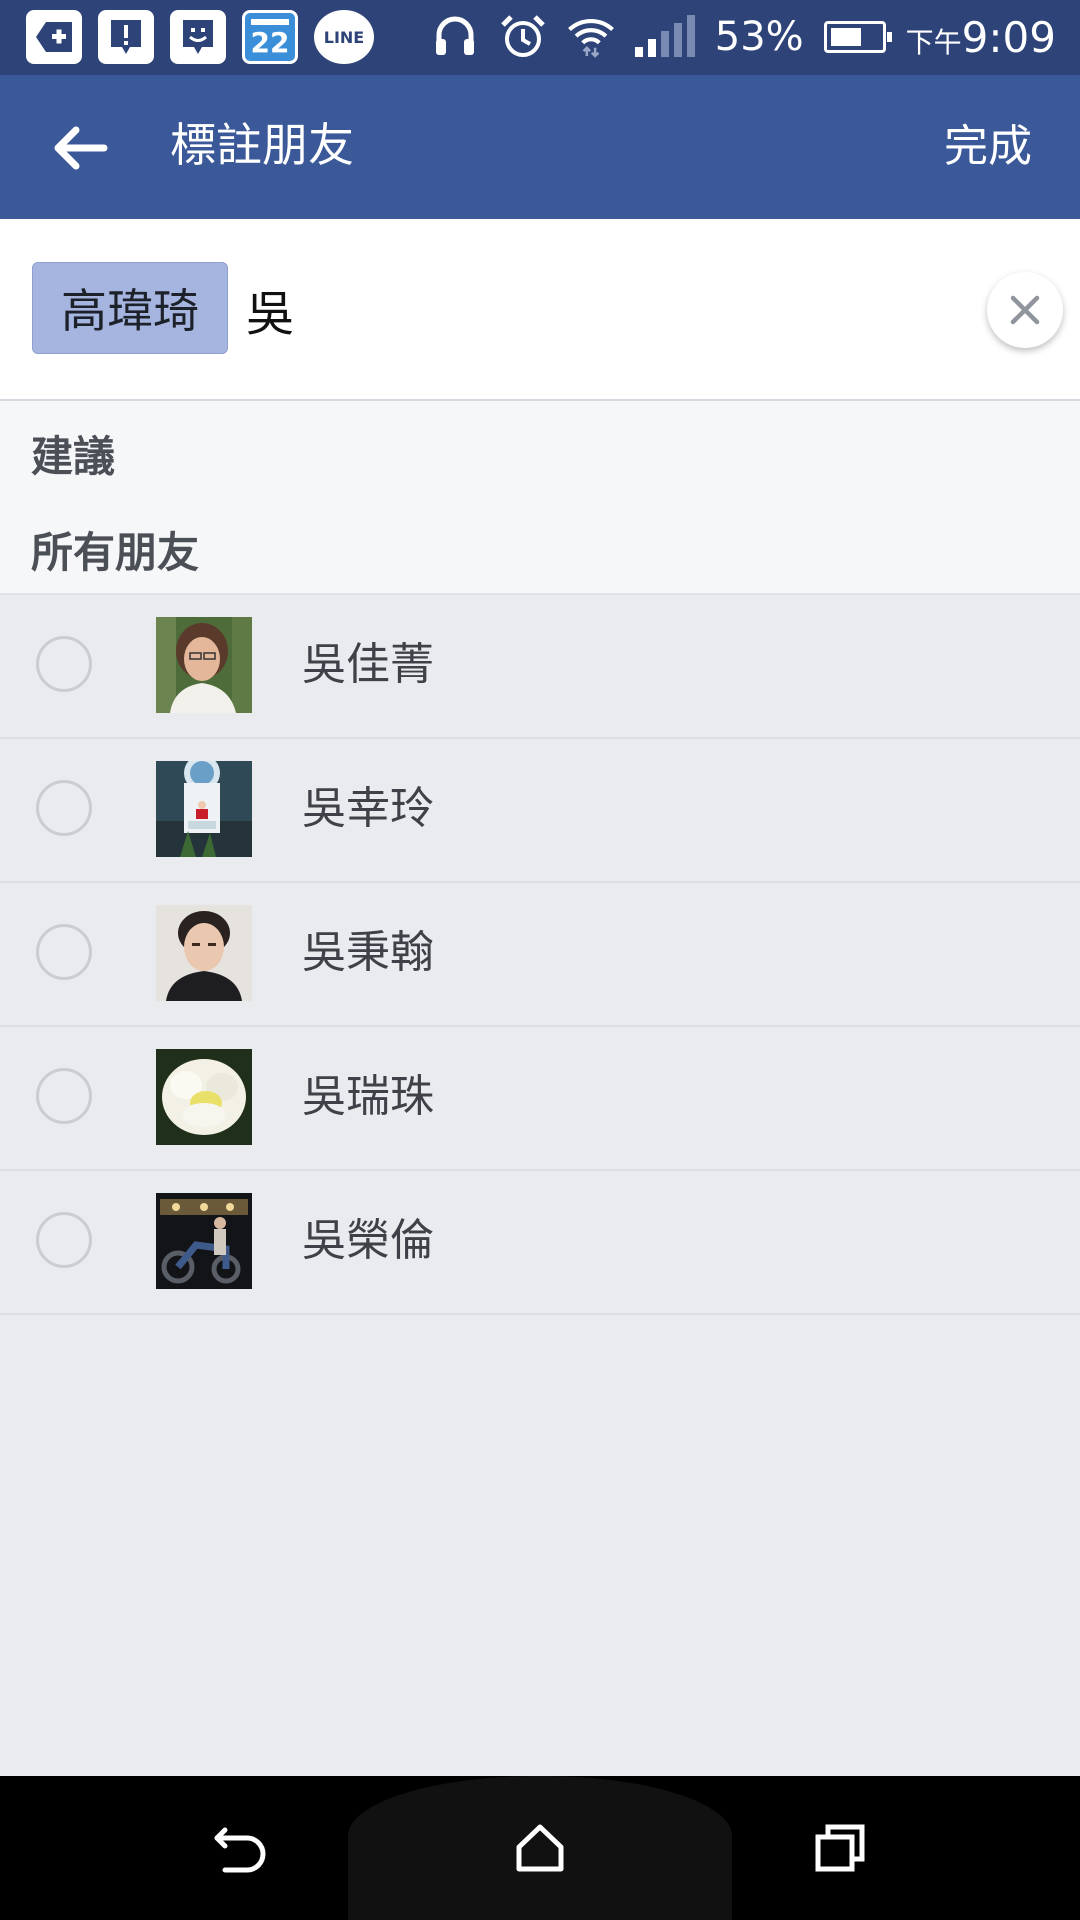 This screenshot has width=1080, height=1920. What do you see at coordinates (262, 145) in the screenshot?
I see `page-title: 標註朋友` at bounding box center [262, 145].